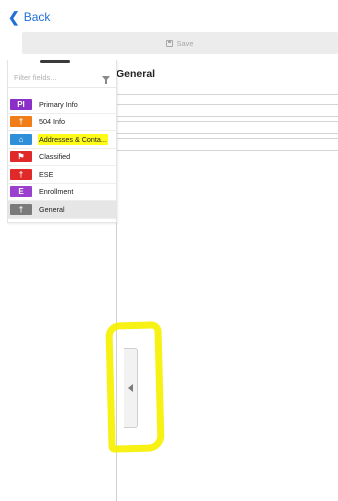  I want to click on sidebar-item: E Enrollment, so click(62, 192).